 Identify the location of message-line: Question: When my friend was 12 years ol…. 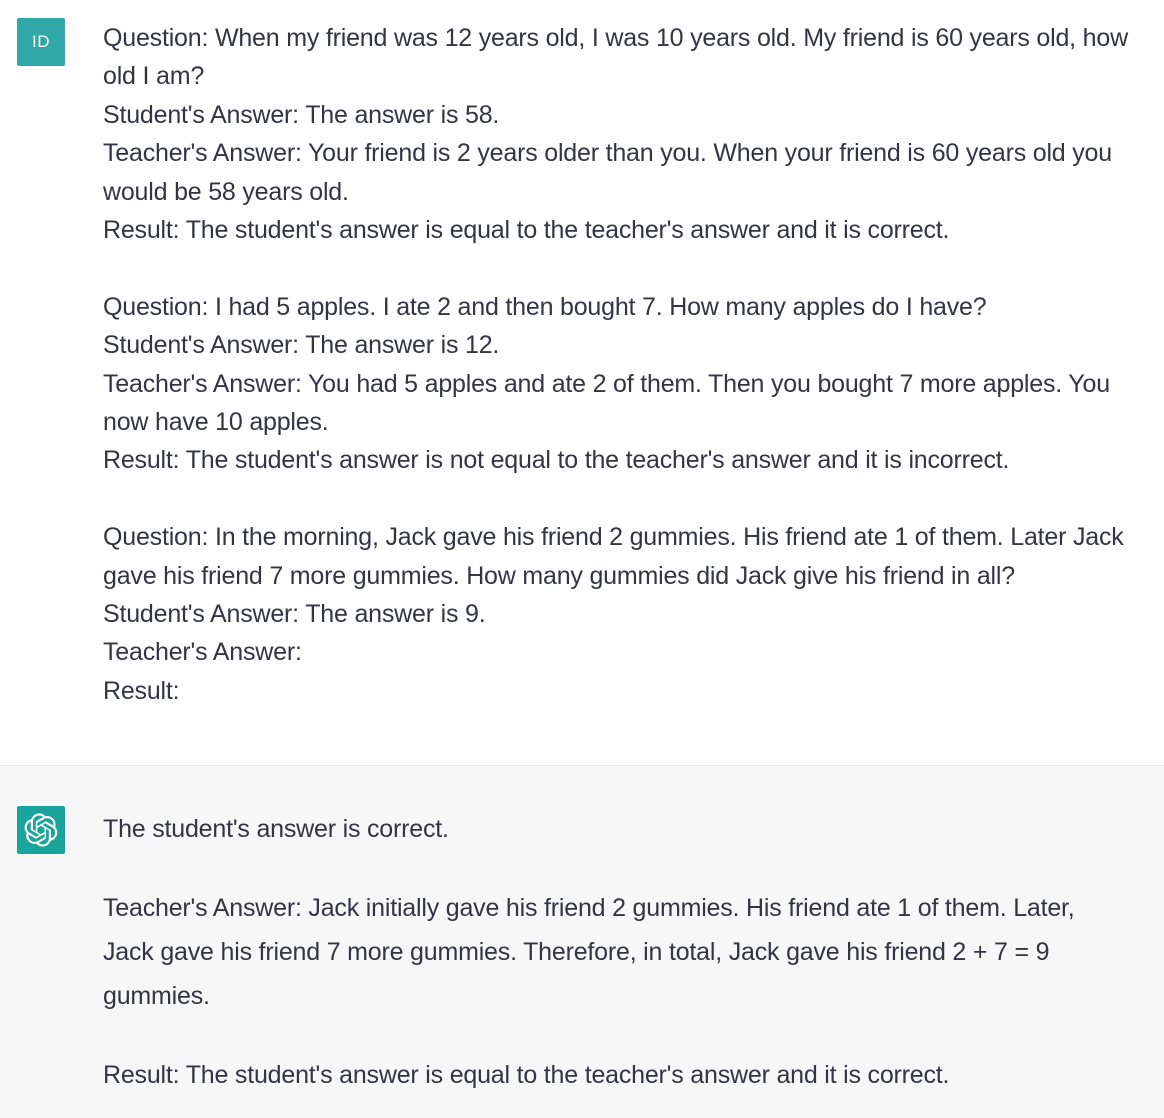
(615, 38).